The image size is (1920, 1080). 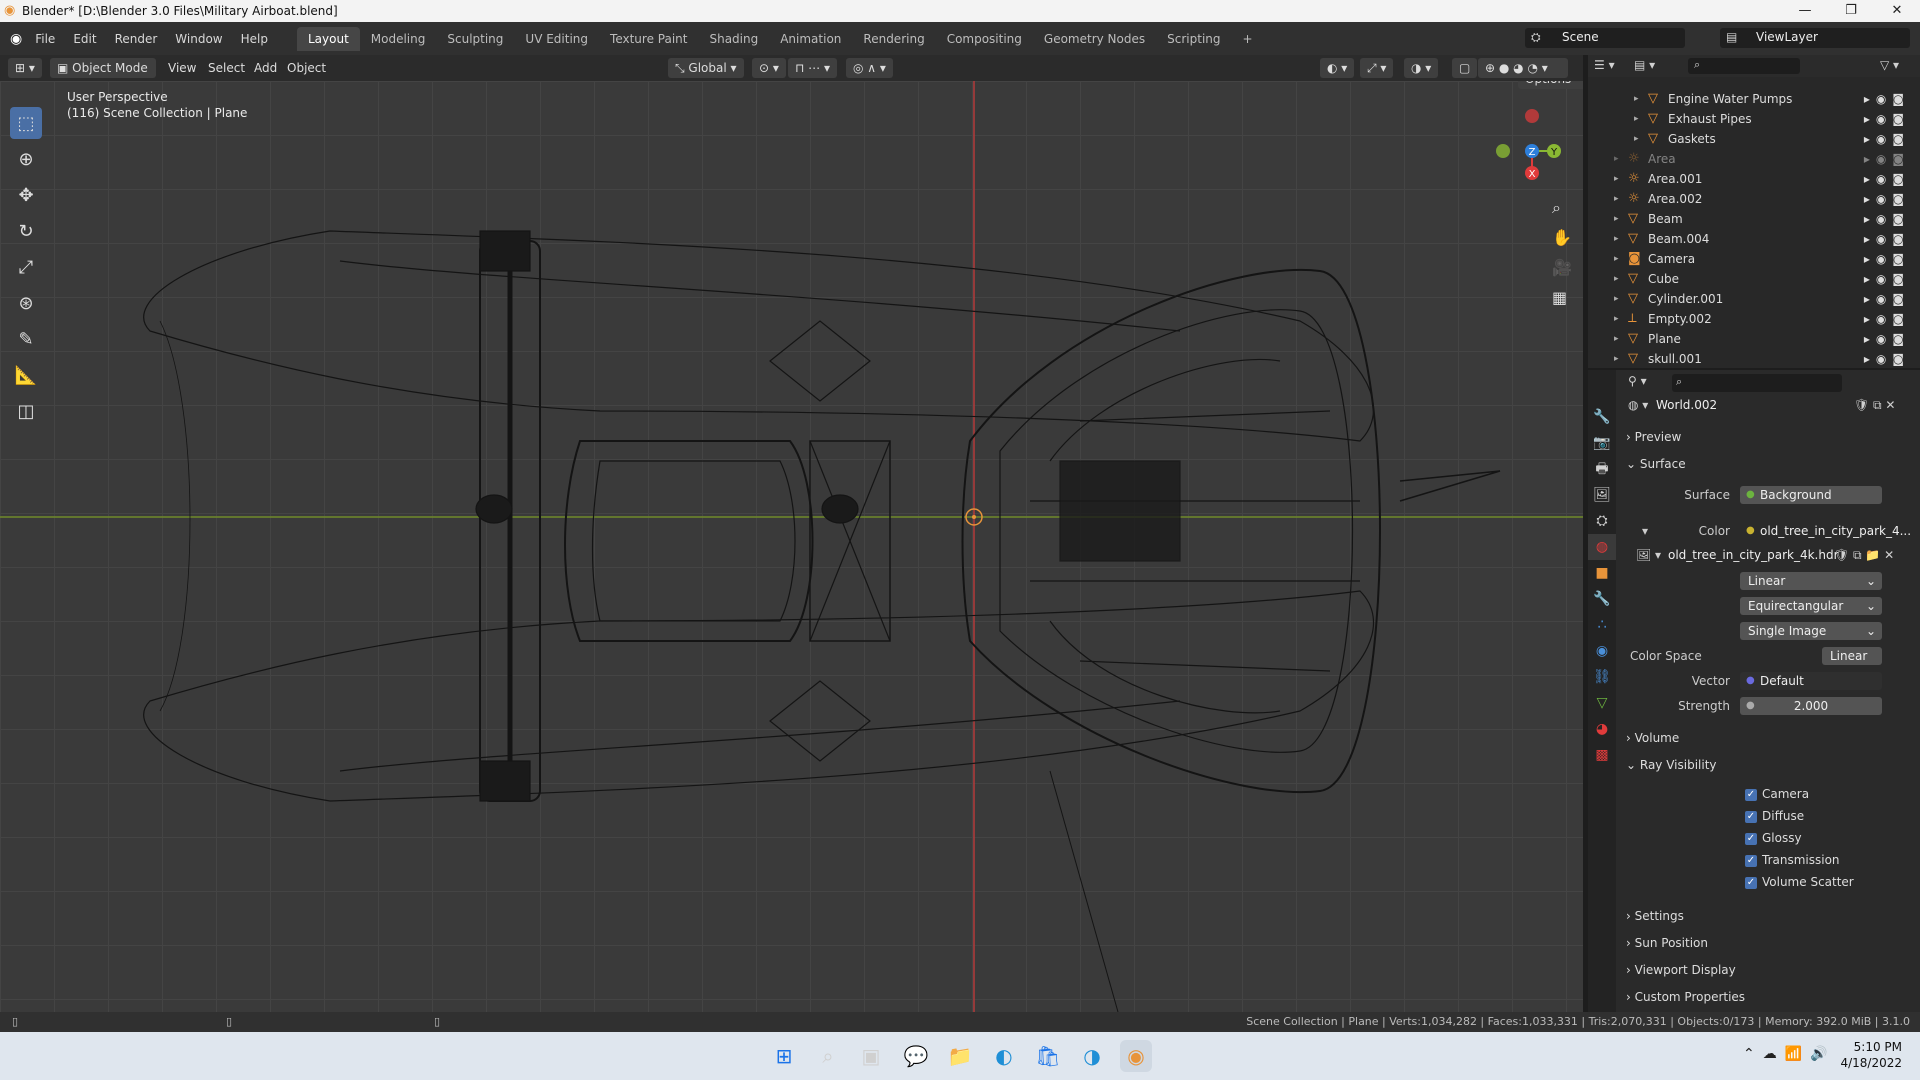 What do you see at coordinates (869, 68) in the screenshot?
I see `proportional-edit-icon: ◎ ∧ ▾` at bounding box center [869, 68].